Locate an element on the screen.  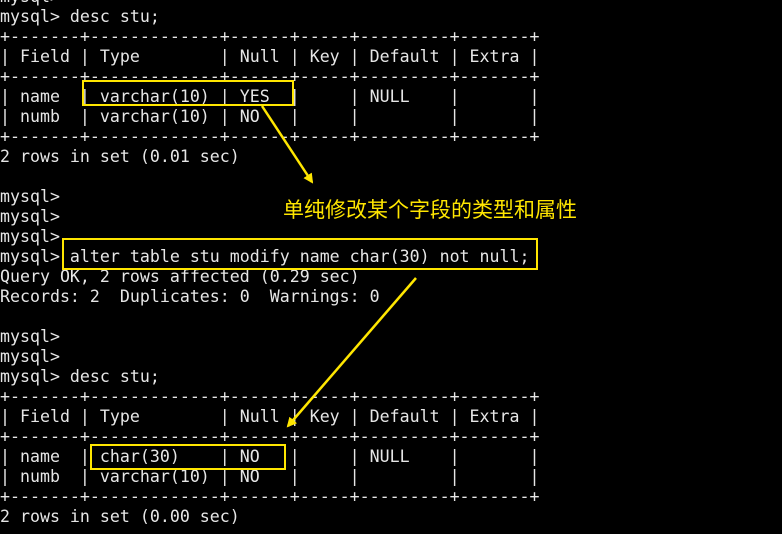
annotation-label: 单纯修改某个字段的类型和属性 is located at coordinates (430, 210).